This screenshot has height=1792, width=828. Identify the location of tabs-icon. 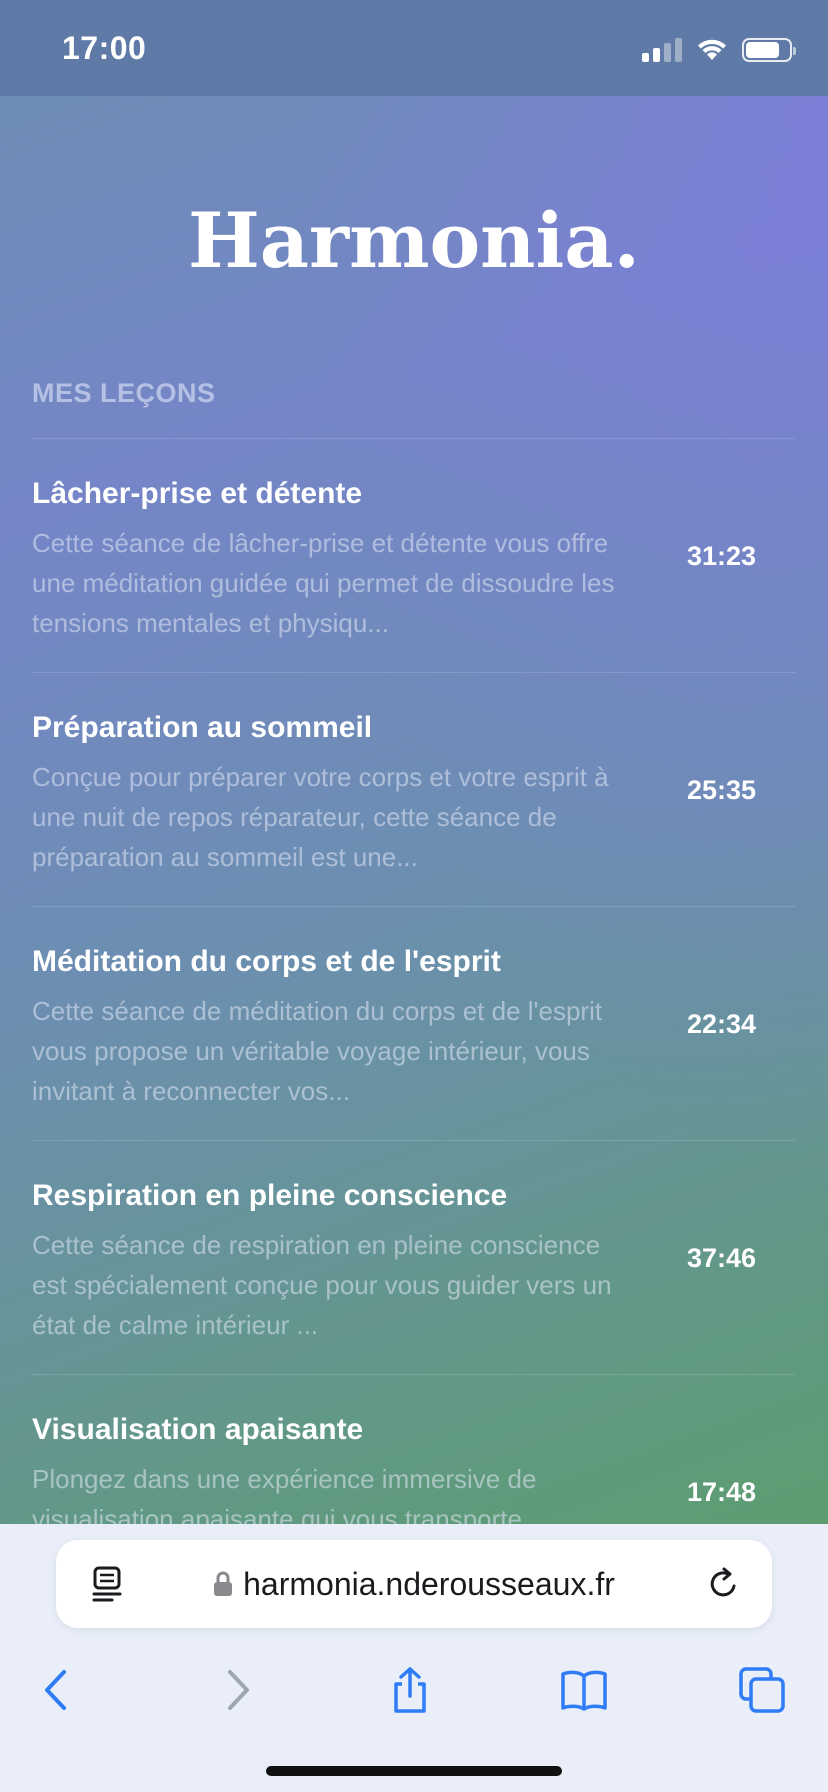
(762, 1690).